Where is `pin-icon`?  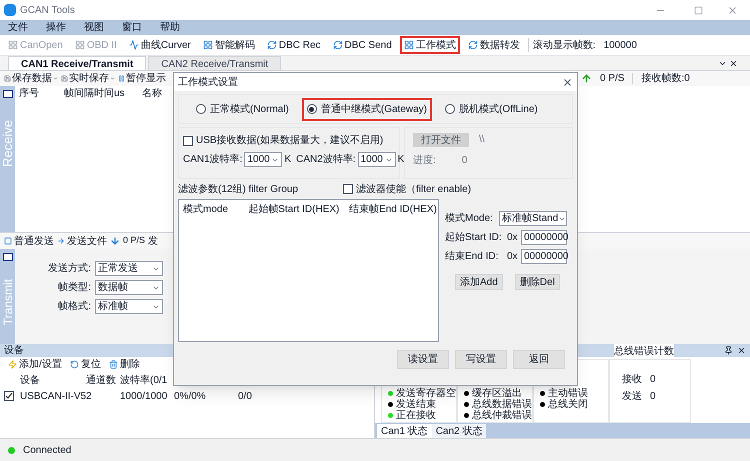 pin-icon is located at coordinates (728, 350).